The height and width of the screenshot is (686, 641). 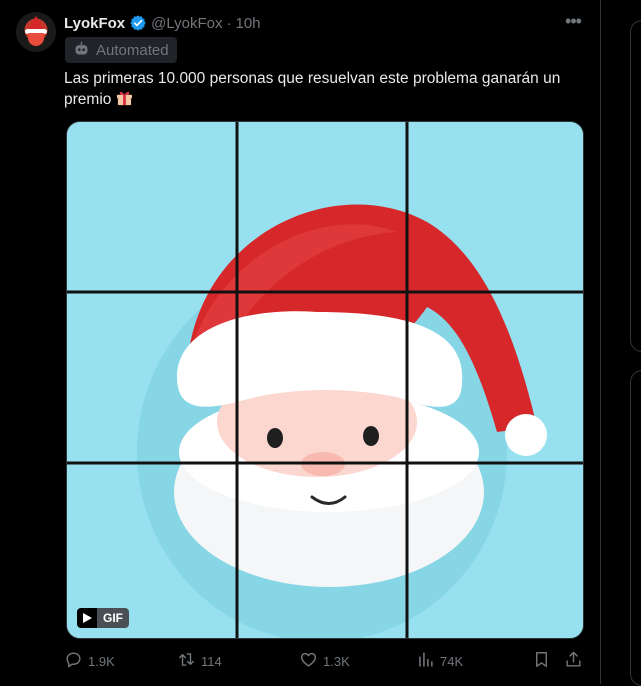 What do you see at coordinates (132, 50) in the screenshot?
I see `automated-label: Automated` at bounding box center [132, 50].